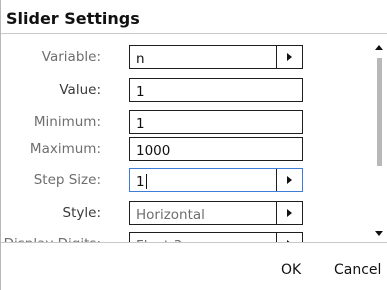 This screenshot has width=387, height=290. What do you see at coordinates (52, 237) in the screenshot?
I see `display-digits-label: Display Digits:` at bounding box center [52, 237].